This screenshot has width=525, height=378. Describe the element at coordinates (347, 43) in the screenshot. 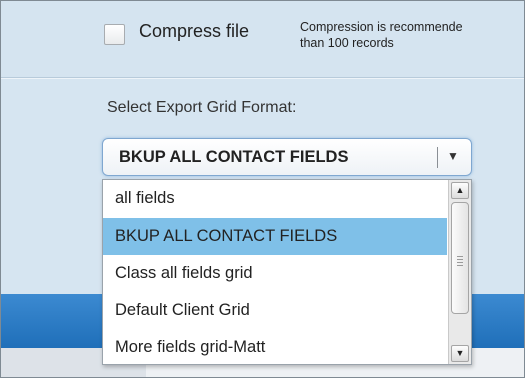

I see `compression-note-line2: than 100 records` at that location.